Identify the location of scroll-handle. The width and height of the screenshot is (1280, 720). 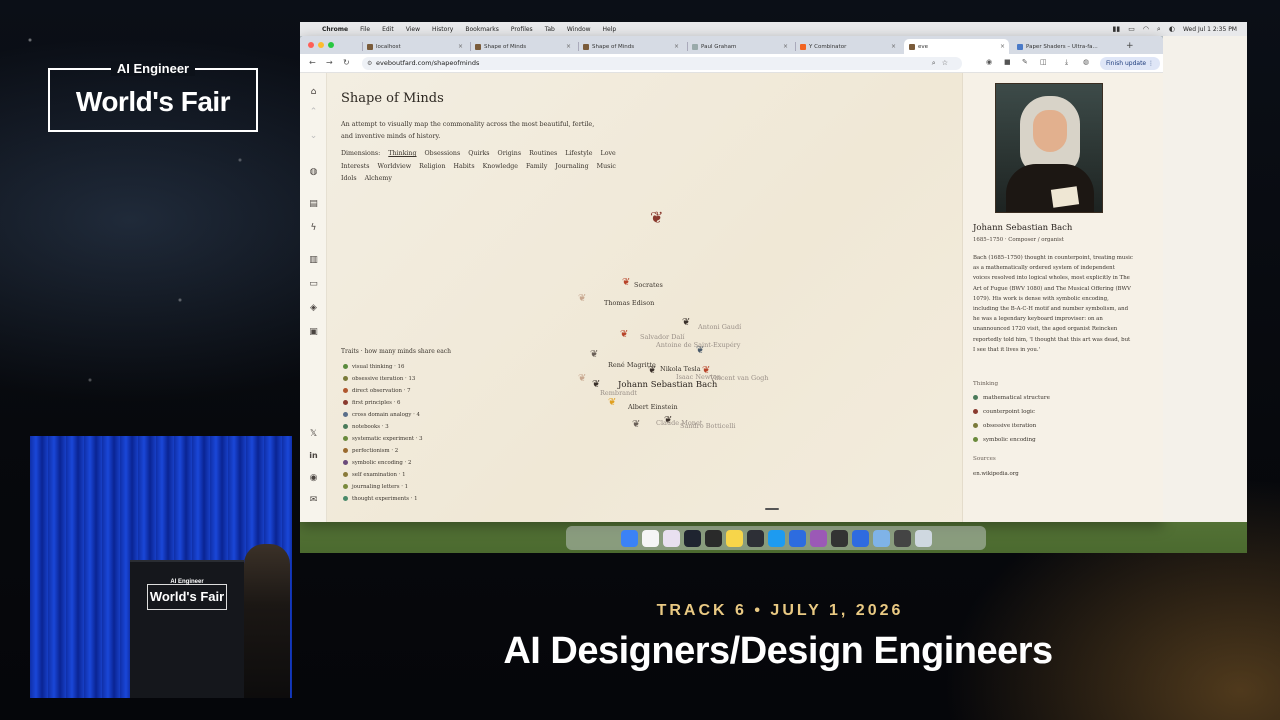
(772, 509).